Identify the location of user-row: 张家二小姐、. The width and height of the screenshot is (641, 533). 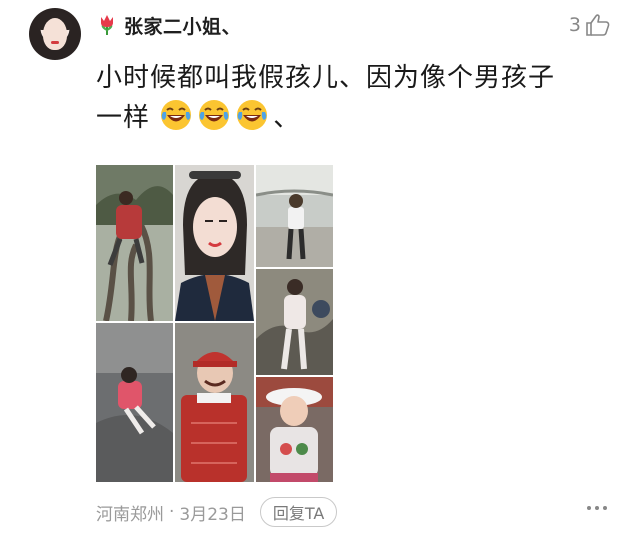
(168, 25).